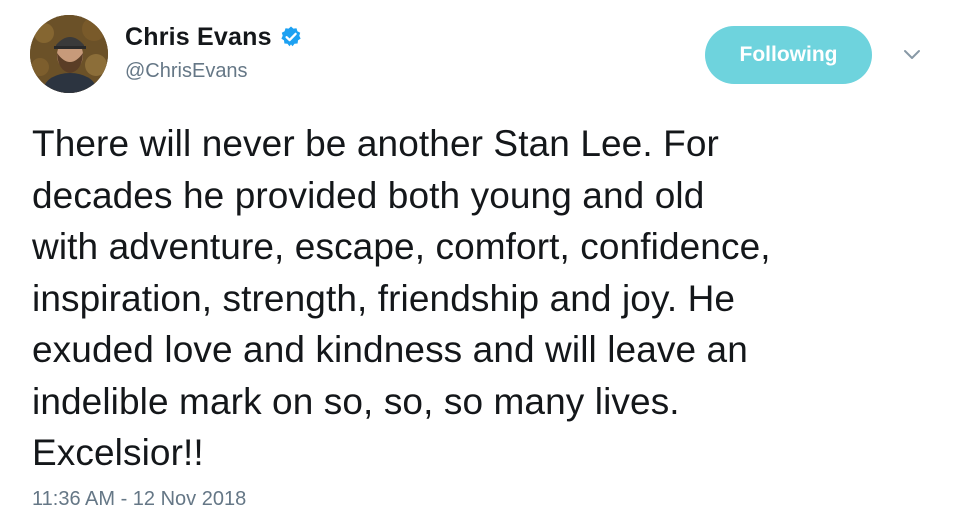  I want to click on name-row: Chris Evans, so click(214, 37).